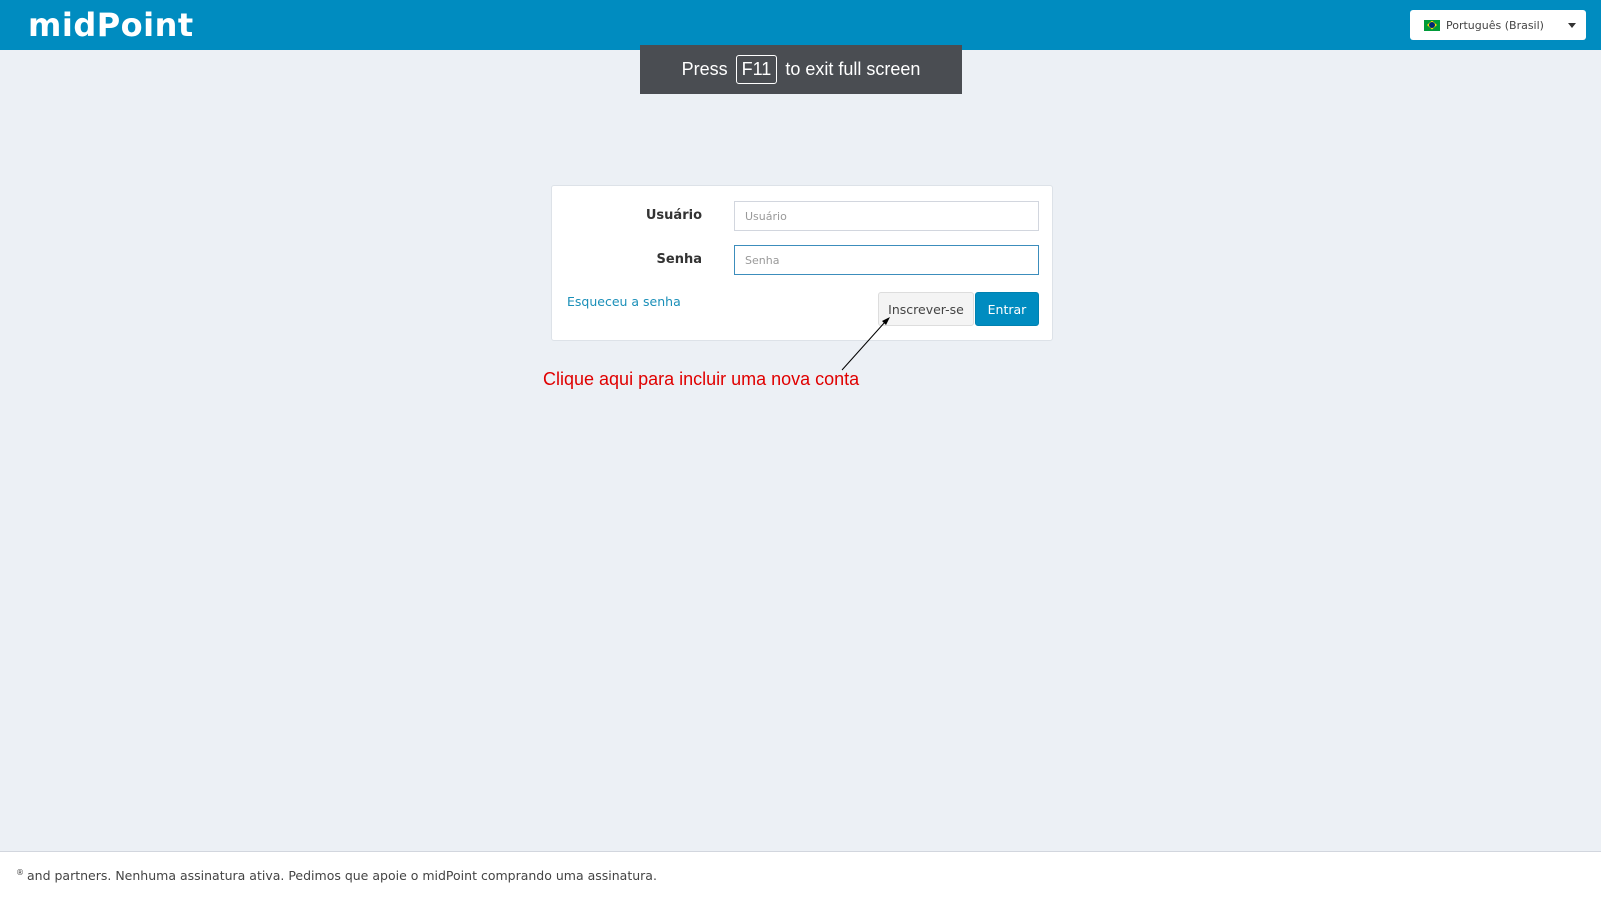  I want to click on login-button: Entrar, so click(1007, 309).